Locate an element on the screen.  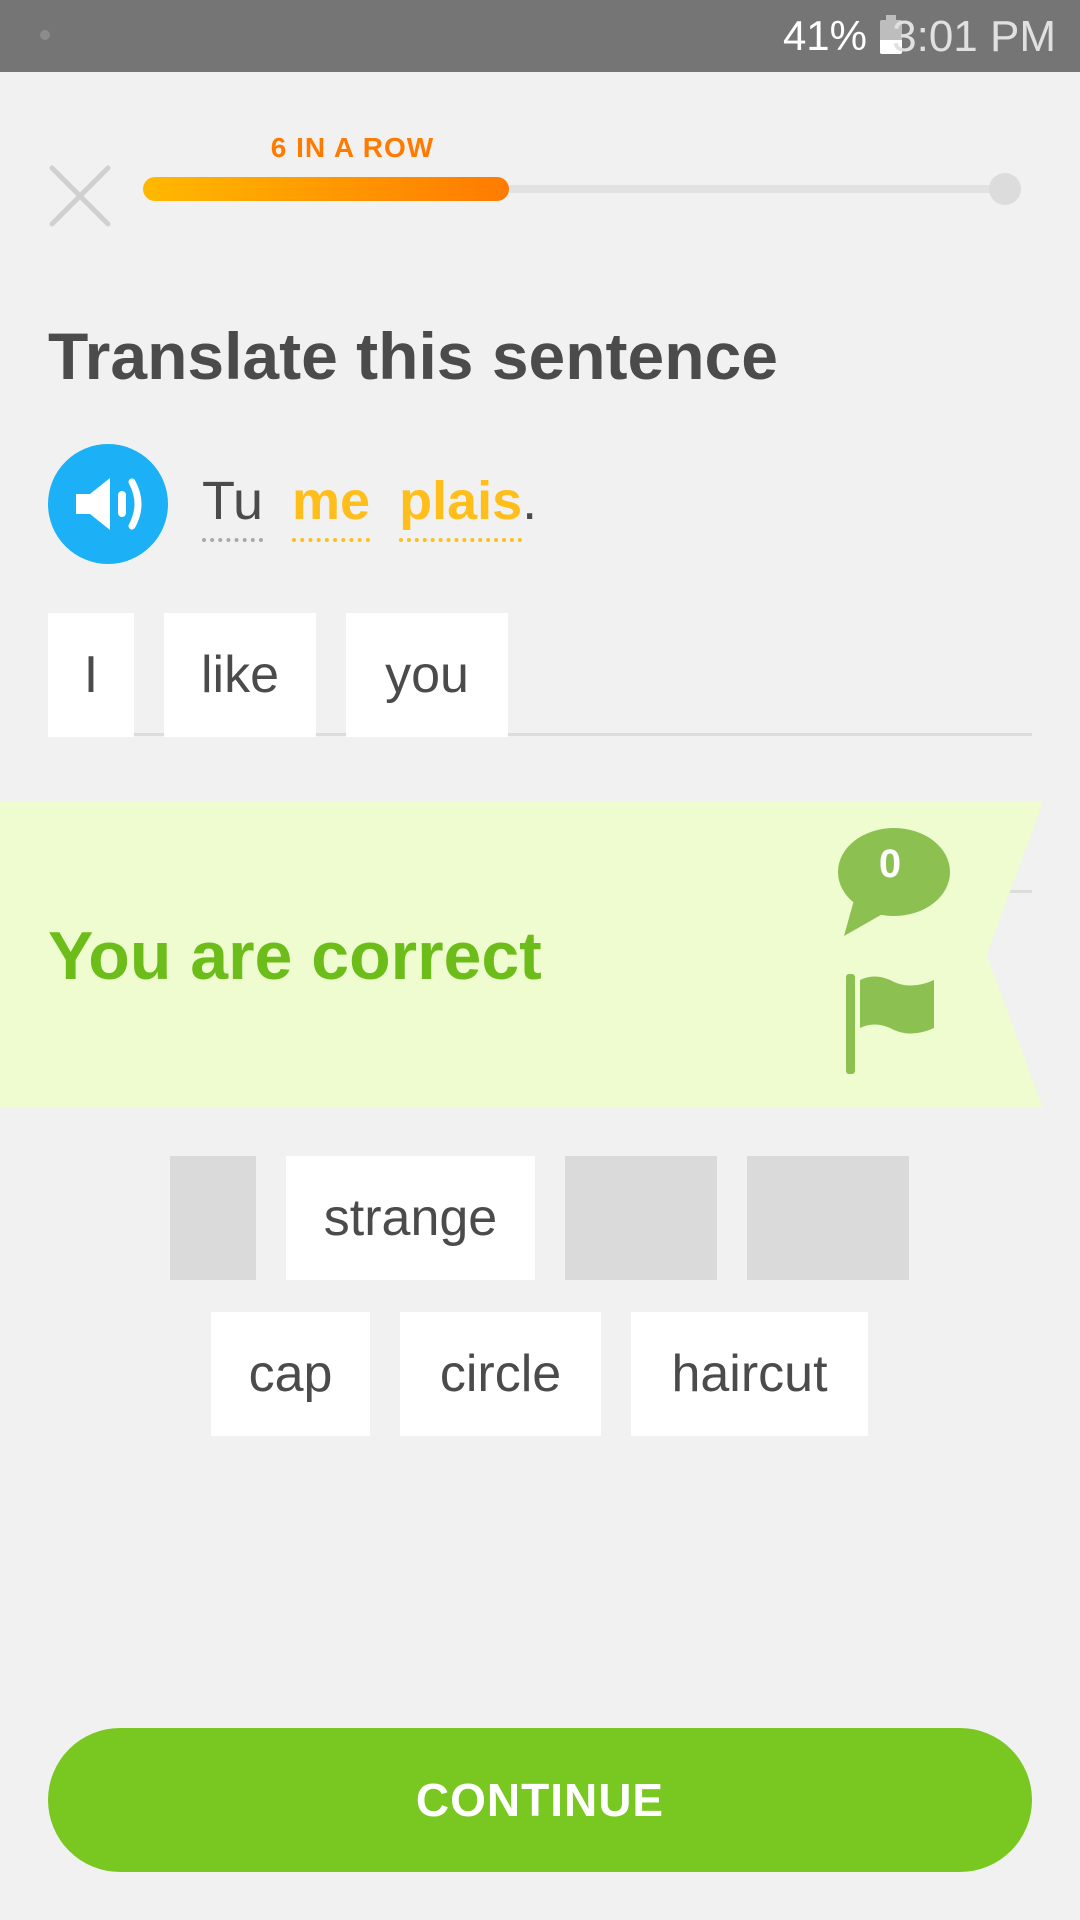
feedback-message: You are correct is located at coordinates (295, 956).